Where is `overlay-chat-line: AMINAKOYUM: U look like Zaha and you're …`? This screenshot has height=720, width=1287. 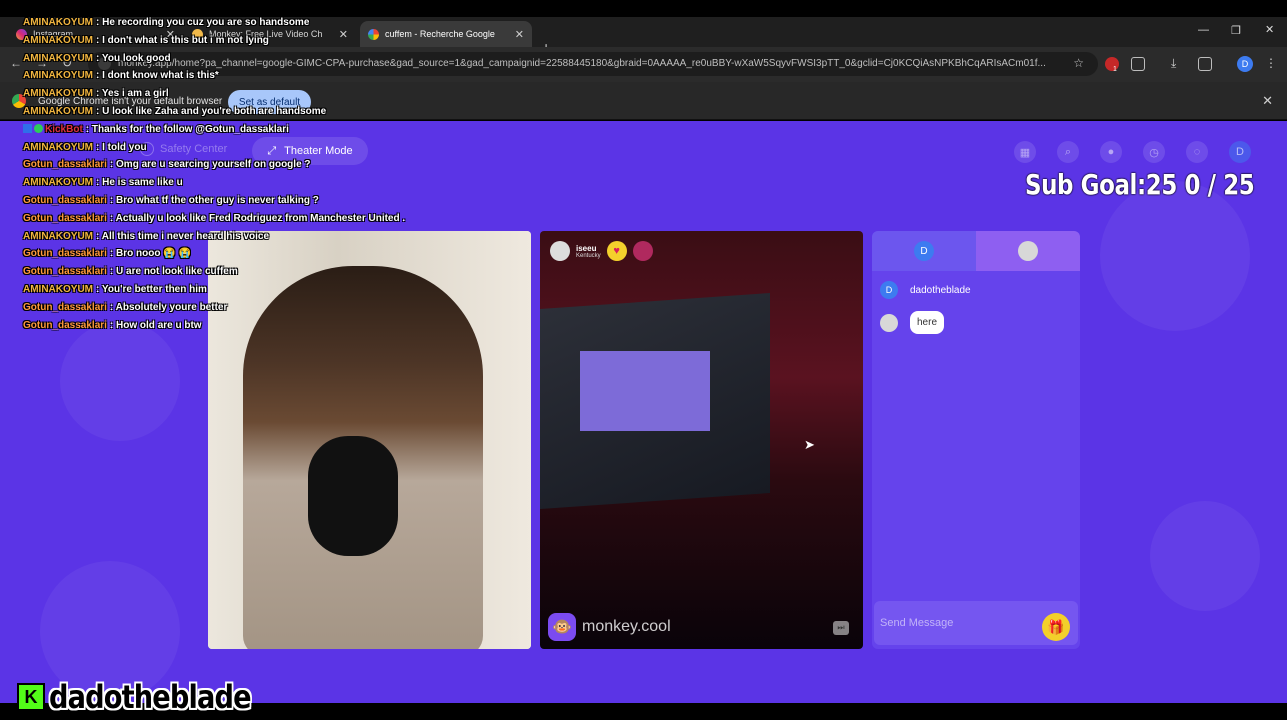 overlay-chat-line: AMINAKOYUM: U look like Zaha and you're … is located at coordinates (233, 115).